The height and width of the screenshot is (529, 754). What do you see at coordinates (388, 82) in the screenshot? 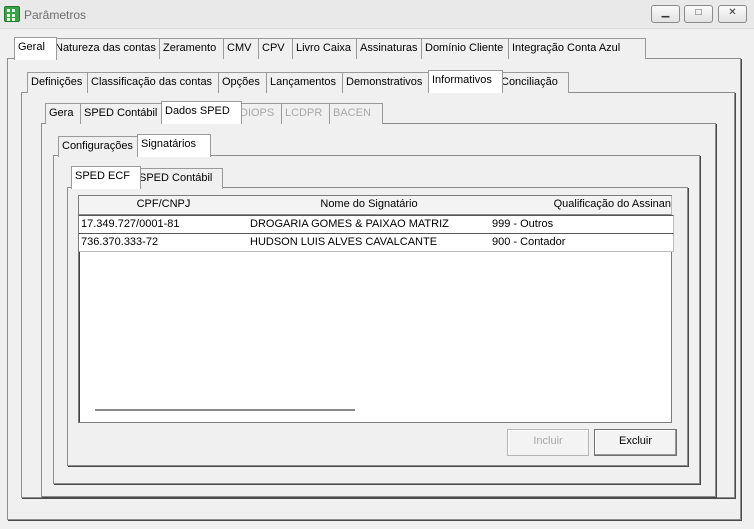
I see `tab-demonstrativos: Demonstrativos` at bounding box center [388, 82].